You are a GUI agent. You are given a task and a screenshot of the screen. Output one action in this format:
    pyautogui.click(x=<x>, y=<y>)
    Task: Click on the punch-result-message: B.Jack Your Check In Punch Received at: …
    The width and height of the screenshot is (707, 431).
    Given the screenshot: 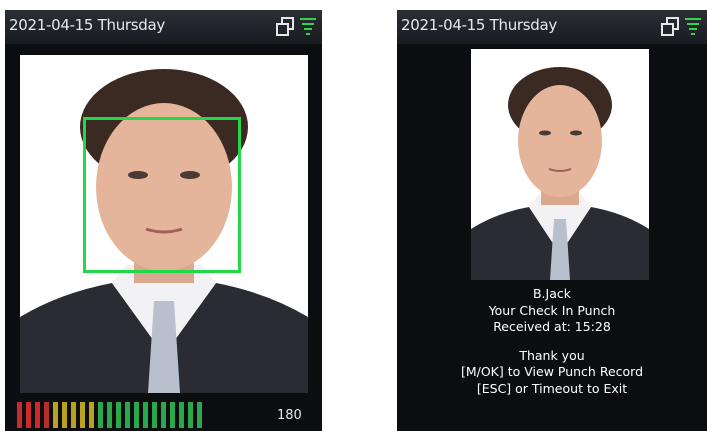 What is the action you would take?
    pyautogui.click(x=552, y=341)
    